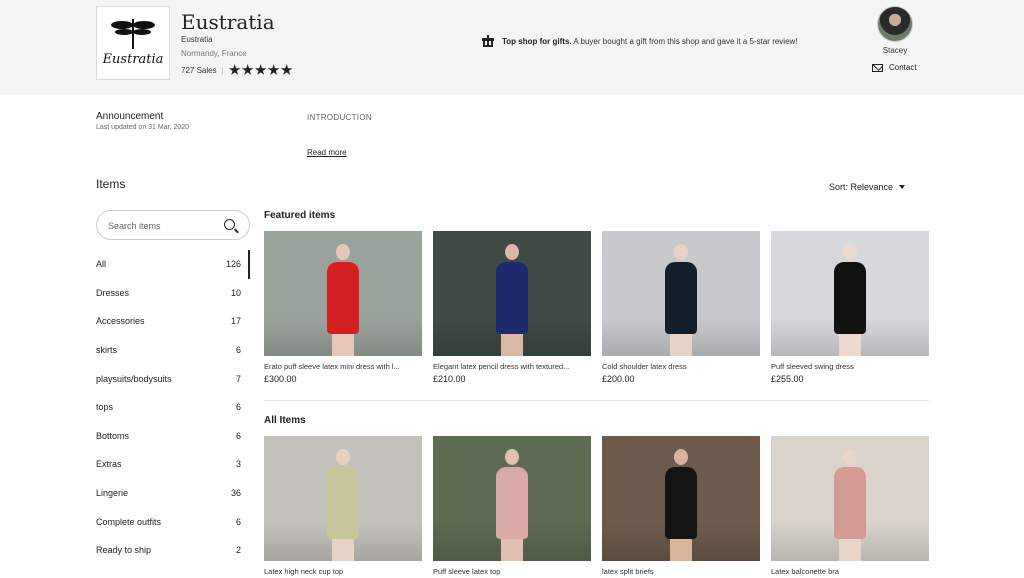  I want to click on category-label: Lingerie, so click(112, 493).